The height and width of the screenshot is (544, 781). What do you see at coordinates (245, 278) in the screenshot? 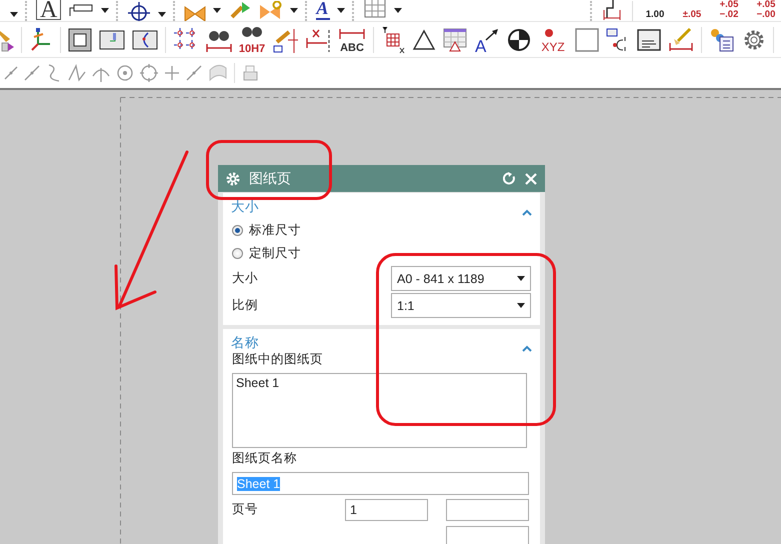
I see `field-label: 大小` at bounding box center [245, 278].